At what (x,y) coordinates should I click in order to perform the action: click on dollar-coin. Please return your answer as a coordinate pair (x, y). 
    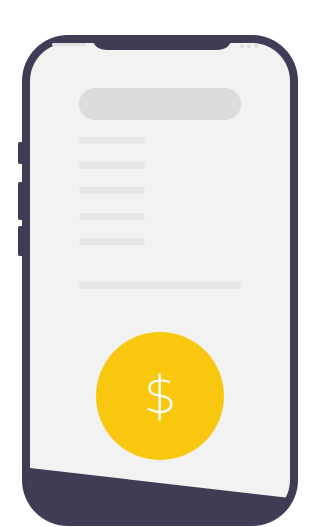
    Looking at the image, I should click on (160, 396).